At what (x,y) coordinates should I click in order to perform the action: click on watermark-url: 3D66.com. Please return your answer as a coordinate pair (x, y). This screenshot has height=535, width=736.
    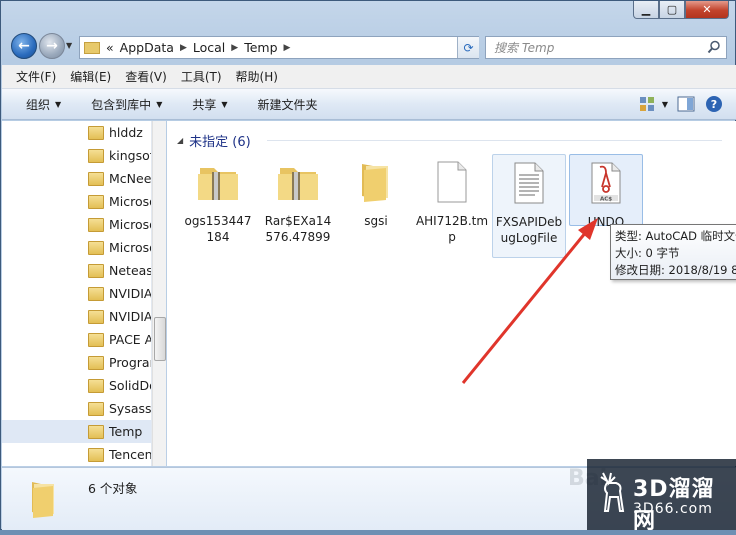
    Looking at the image, I should click on (673, 509).